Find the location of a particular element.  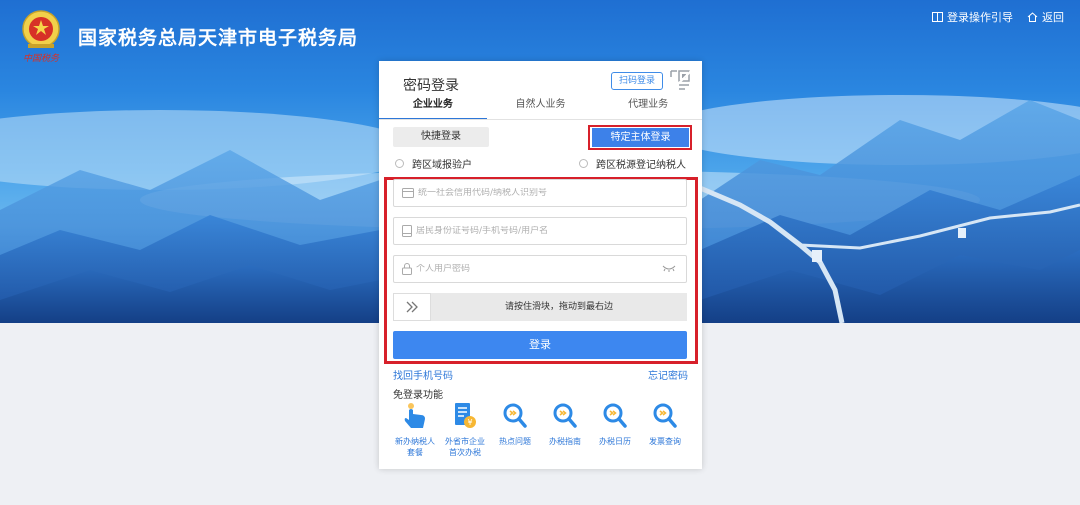

shortcut-hot-questions: 热点问题 is located at coordinates (515, 424).